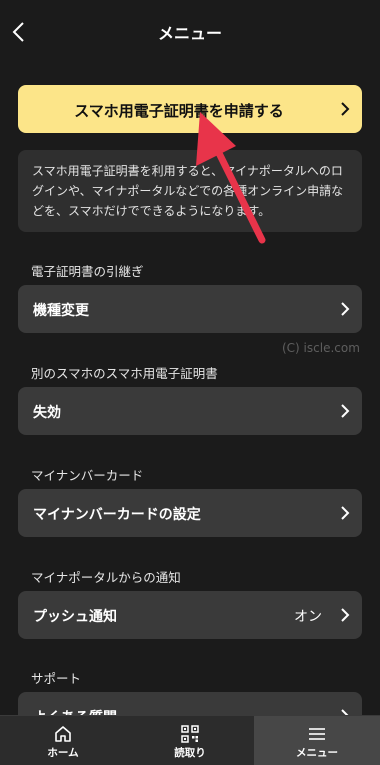 This screenshot has height=765, width=380. I want to click on tab-scan: 読取り, so click(190, 740).